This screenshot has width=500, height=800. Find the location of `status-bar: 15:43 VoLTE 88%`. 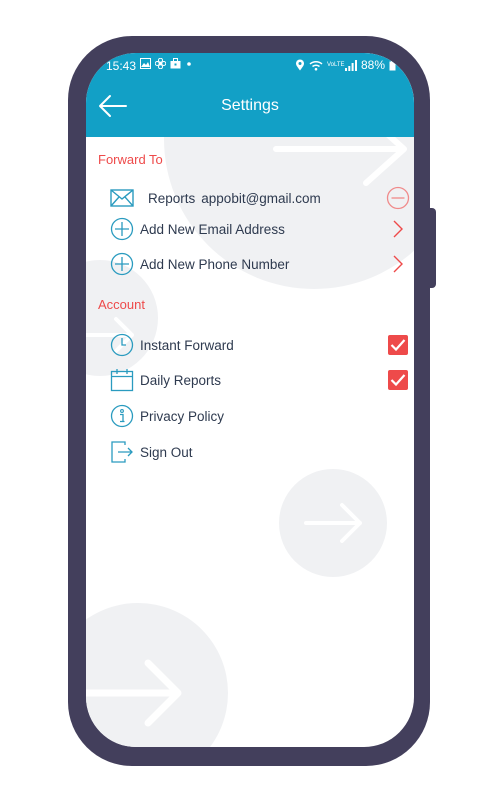

status-bar: 15:43 VoLTE 88% is located at coordinates (250, 67).